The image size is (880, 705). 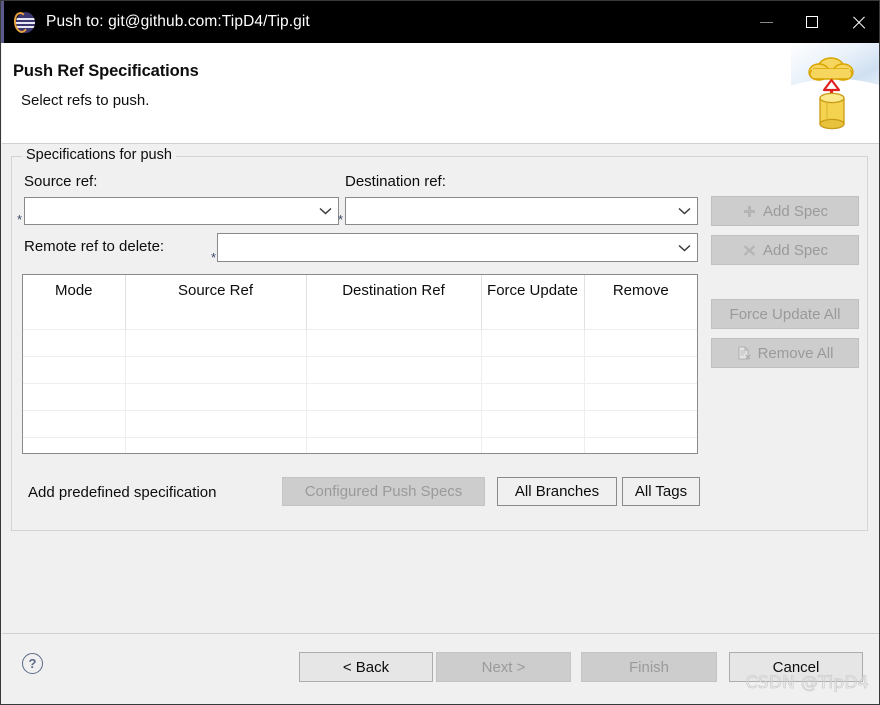 I want to click on remove-all-button-label: Remove All, so click(x=795, y=353).